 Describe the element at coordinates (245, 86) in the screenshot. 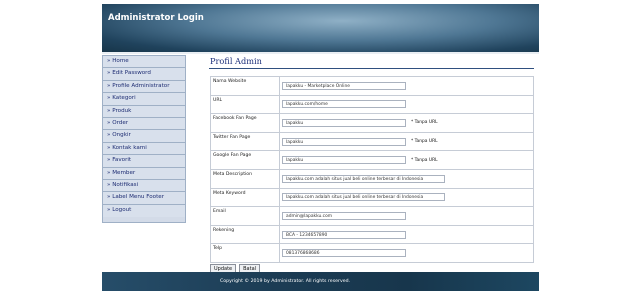

I see `field-label: Nama Website` at that location.